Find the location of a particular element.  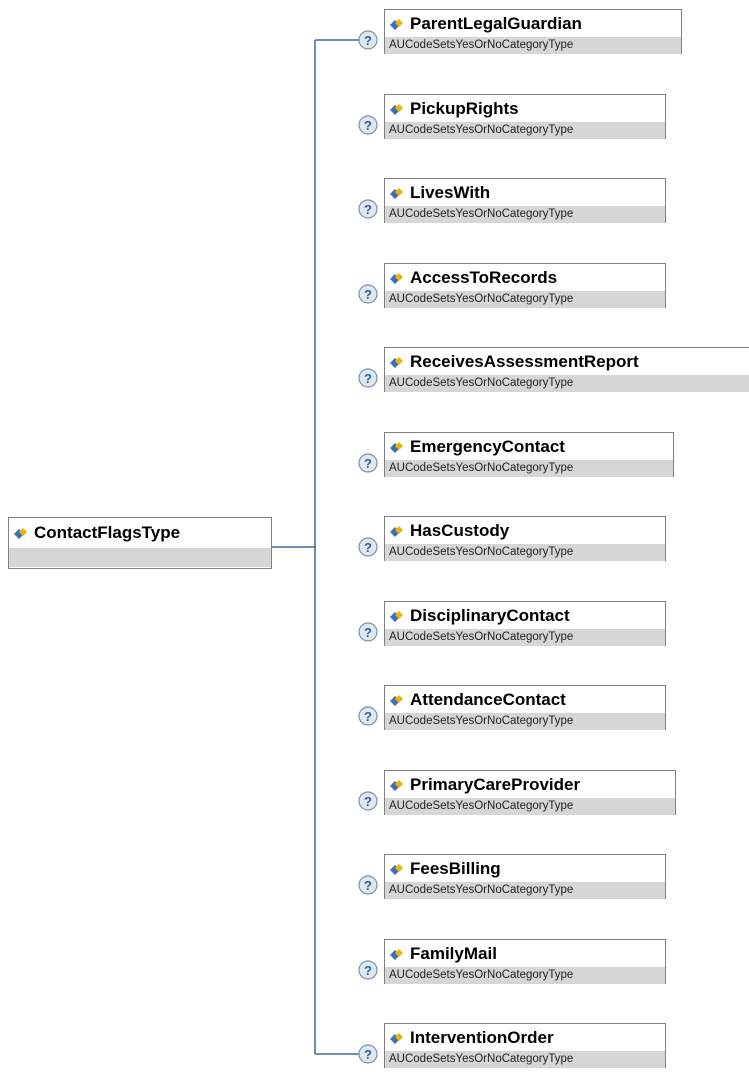

element-name: HasCustody is located at coordinates (460, 530).